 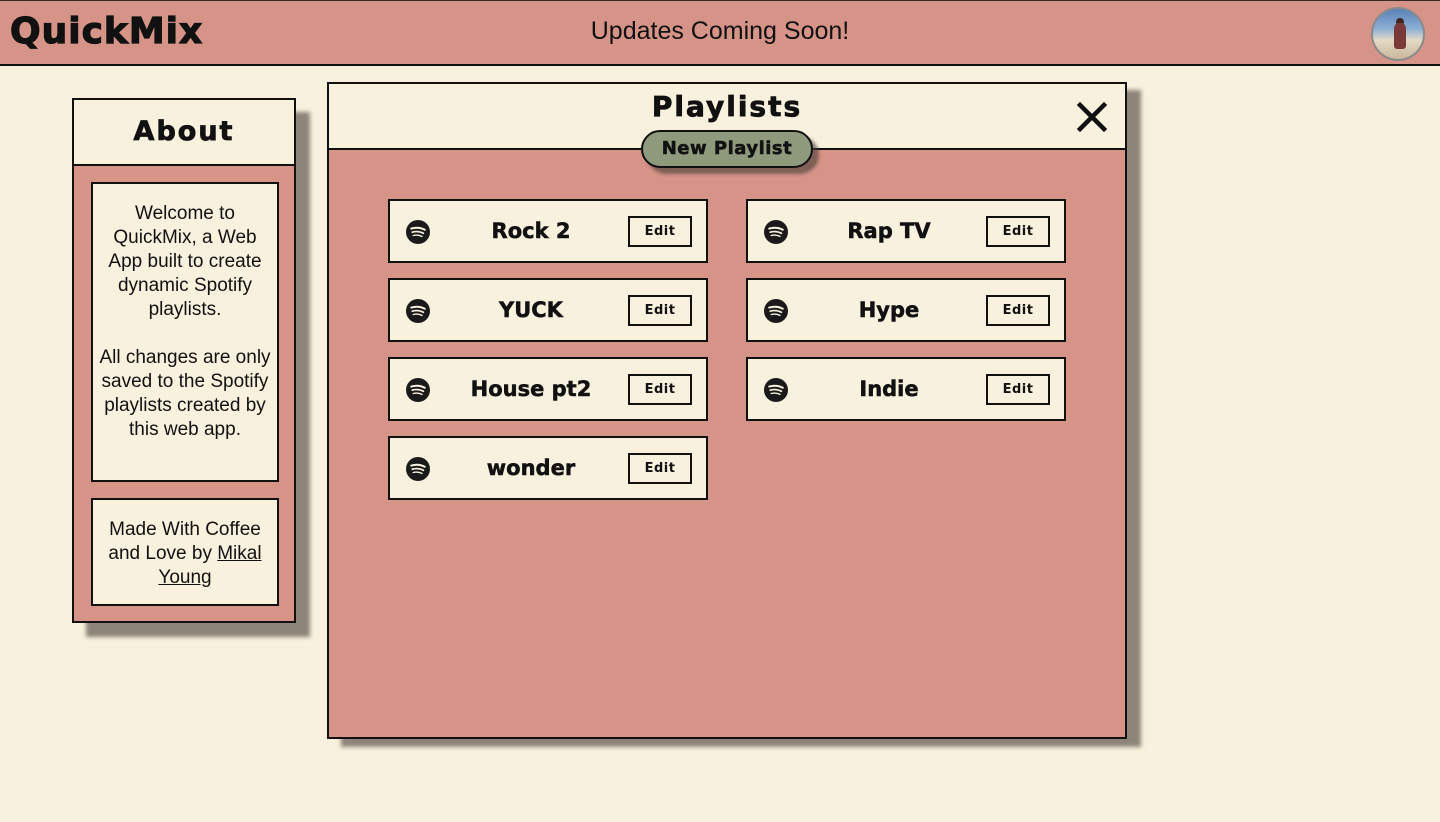 What do you see at coordinates (531, 231) in the screenshot?
I see `playlist-name: Rock 2` at bounding box center [531, 231].